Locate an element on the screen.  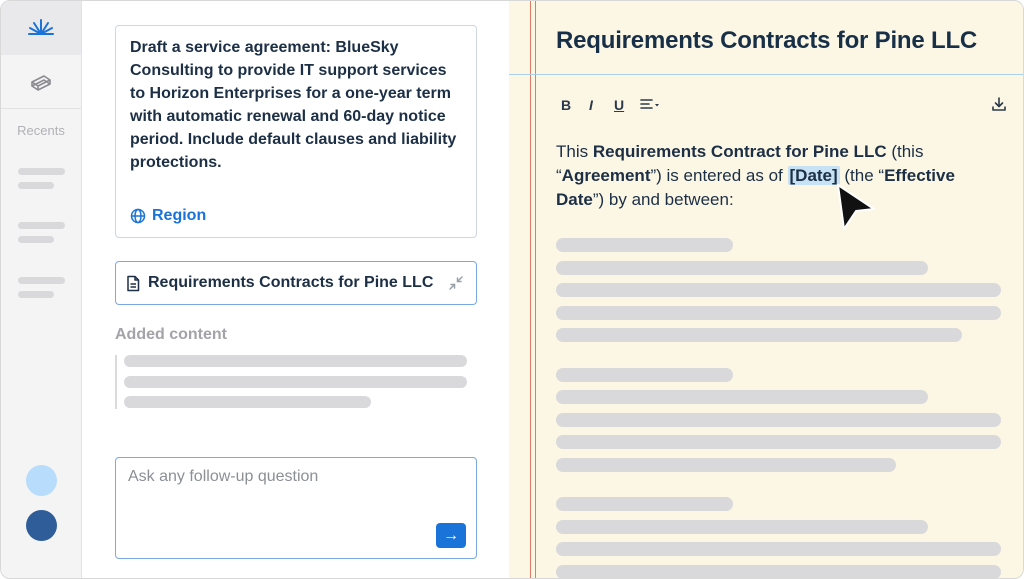
library-nav-button is located at coordinates (41, 83).